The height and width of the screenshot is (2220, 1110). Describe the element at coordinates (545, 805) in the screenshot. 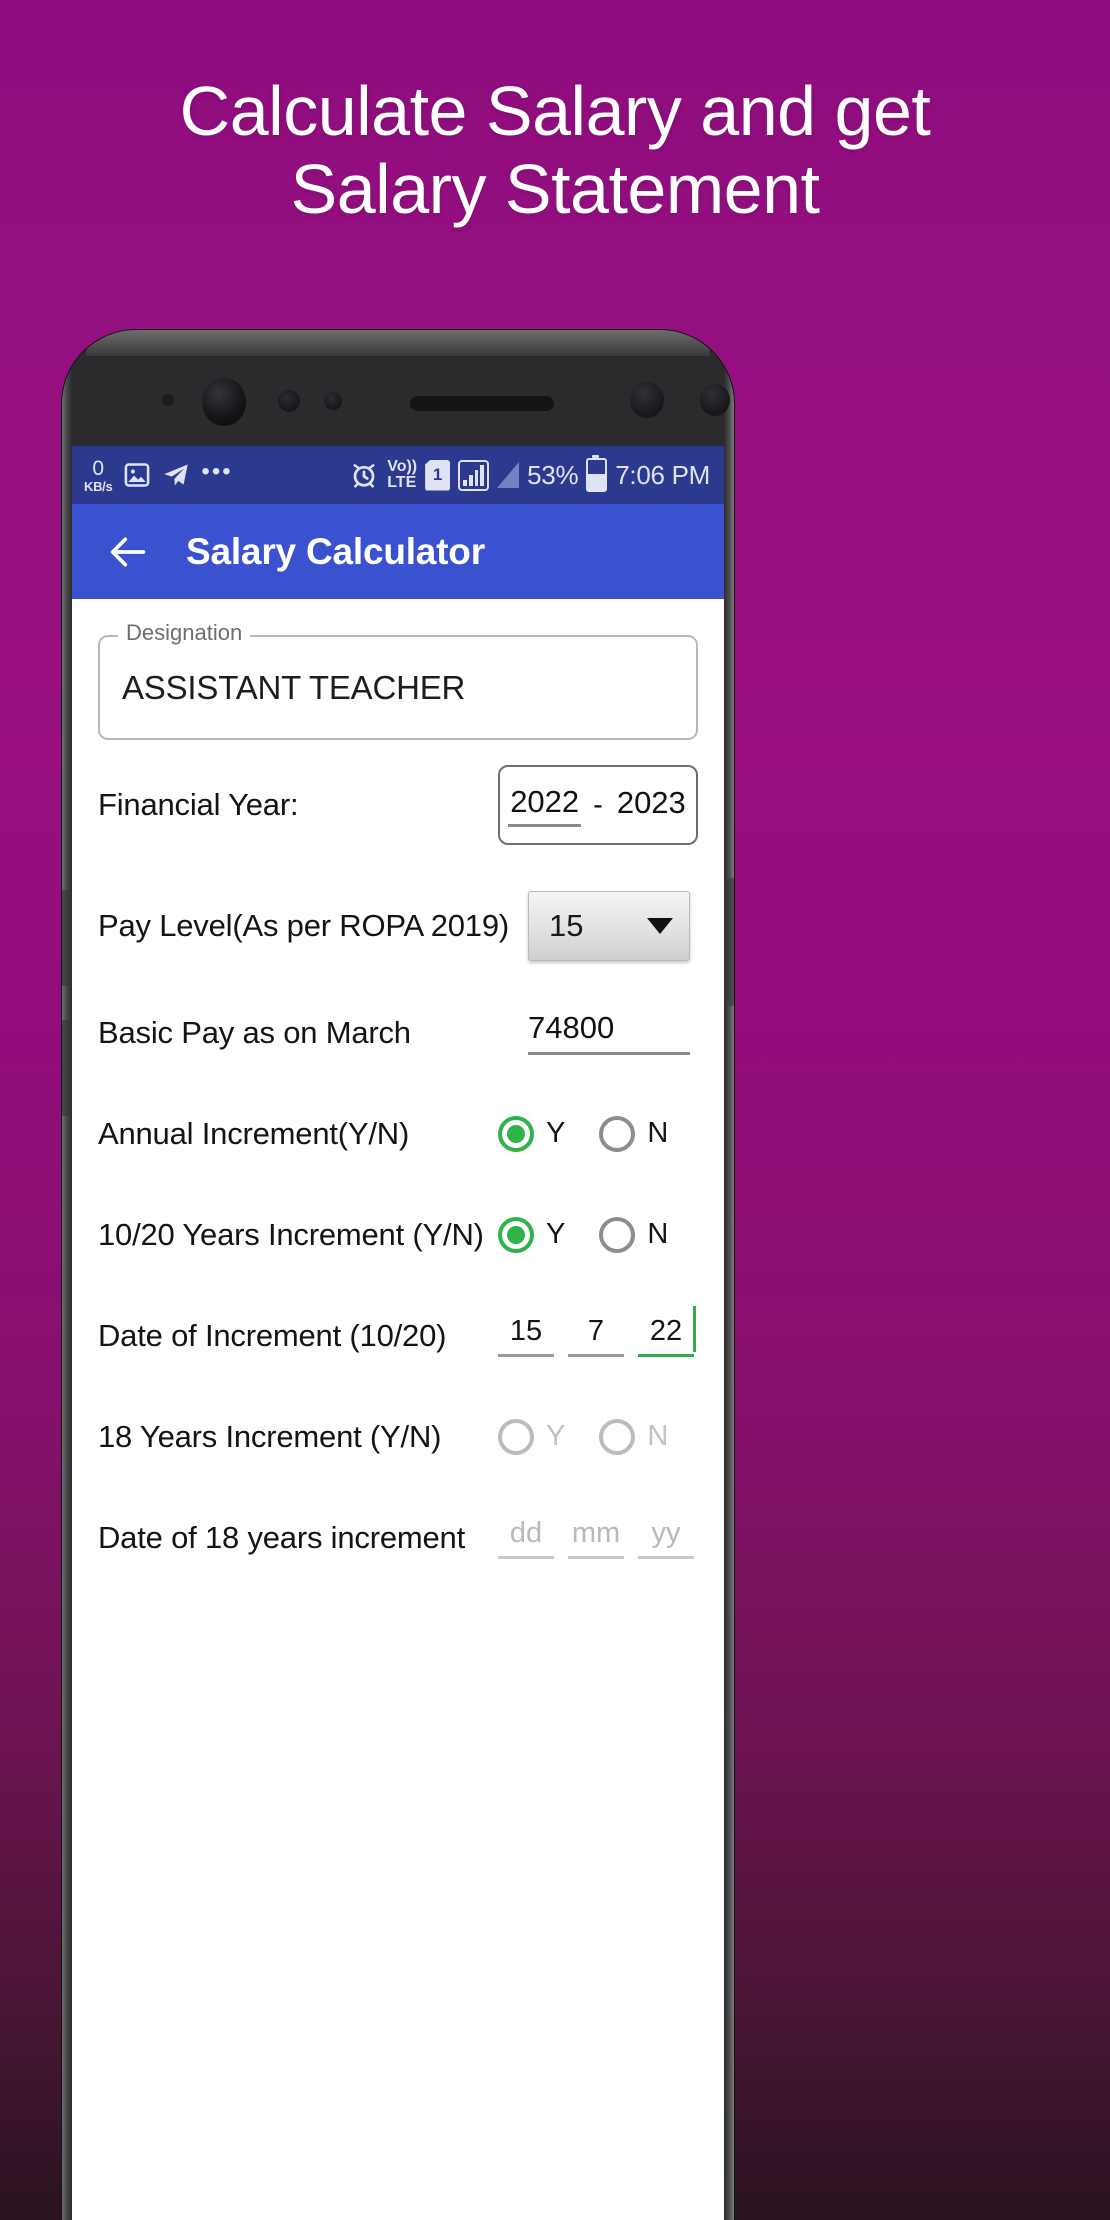

I see `financial-year-start: 2022` at that location.